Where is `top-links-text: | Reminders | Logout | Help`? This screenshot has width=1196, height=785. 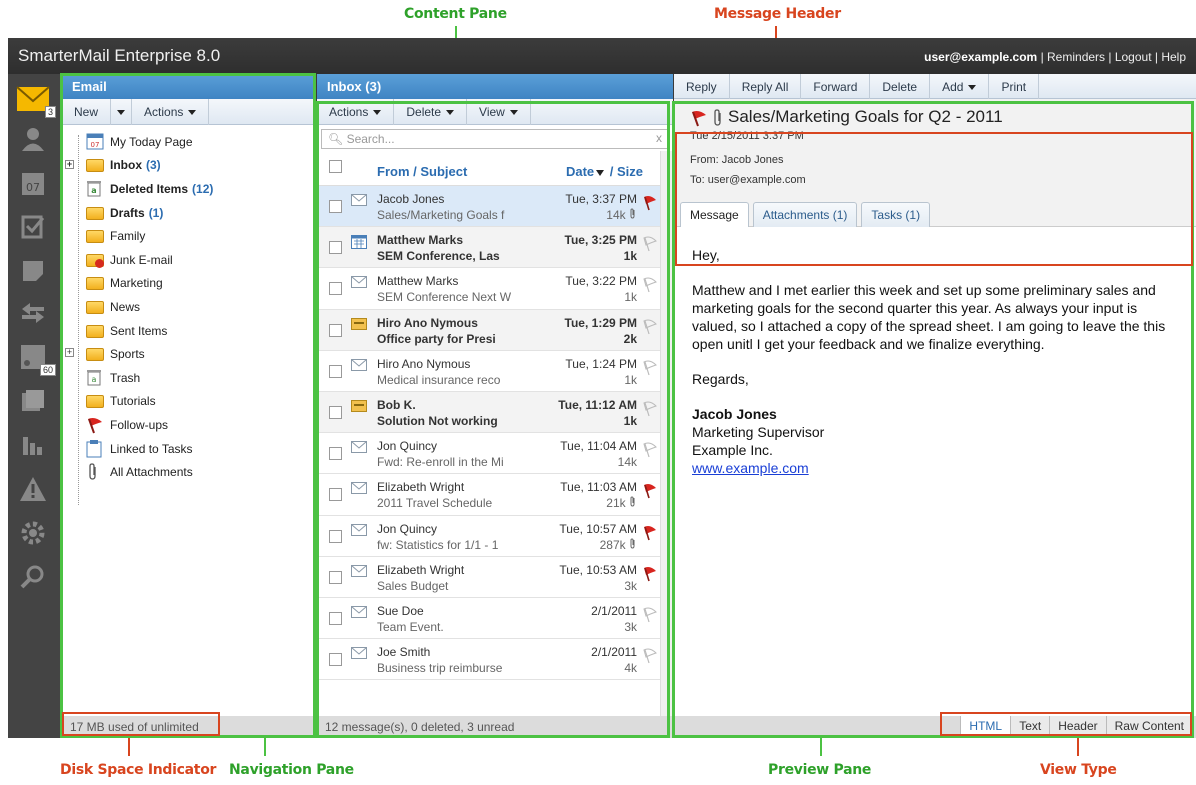 top-links-text: | Reminders | Logout | Help is located at coordinates (1111, 57).